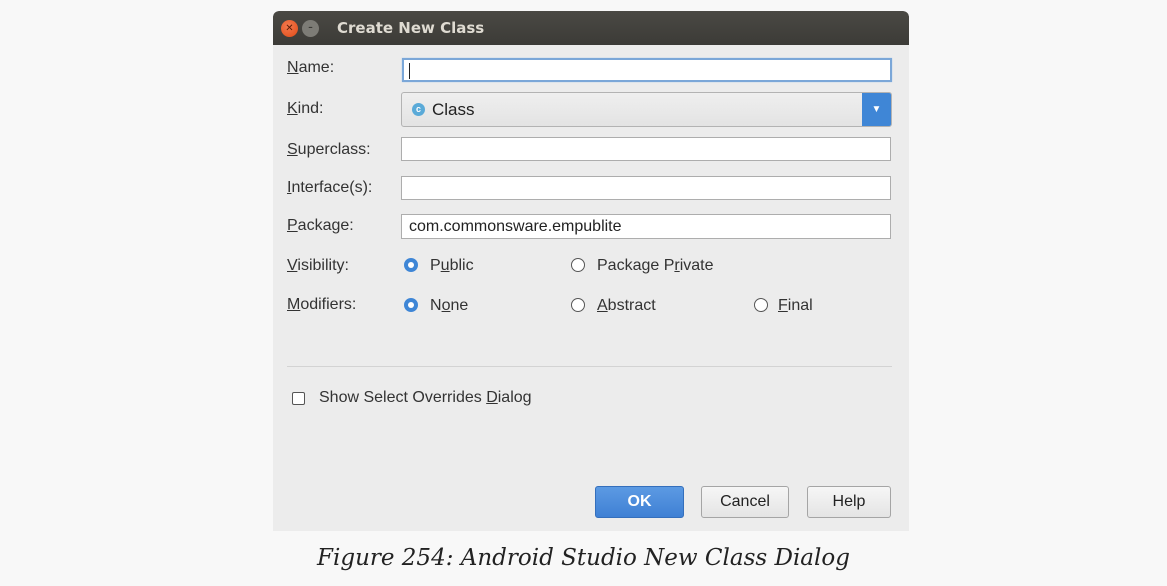  I want to click on name-input, so click(647, 70).